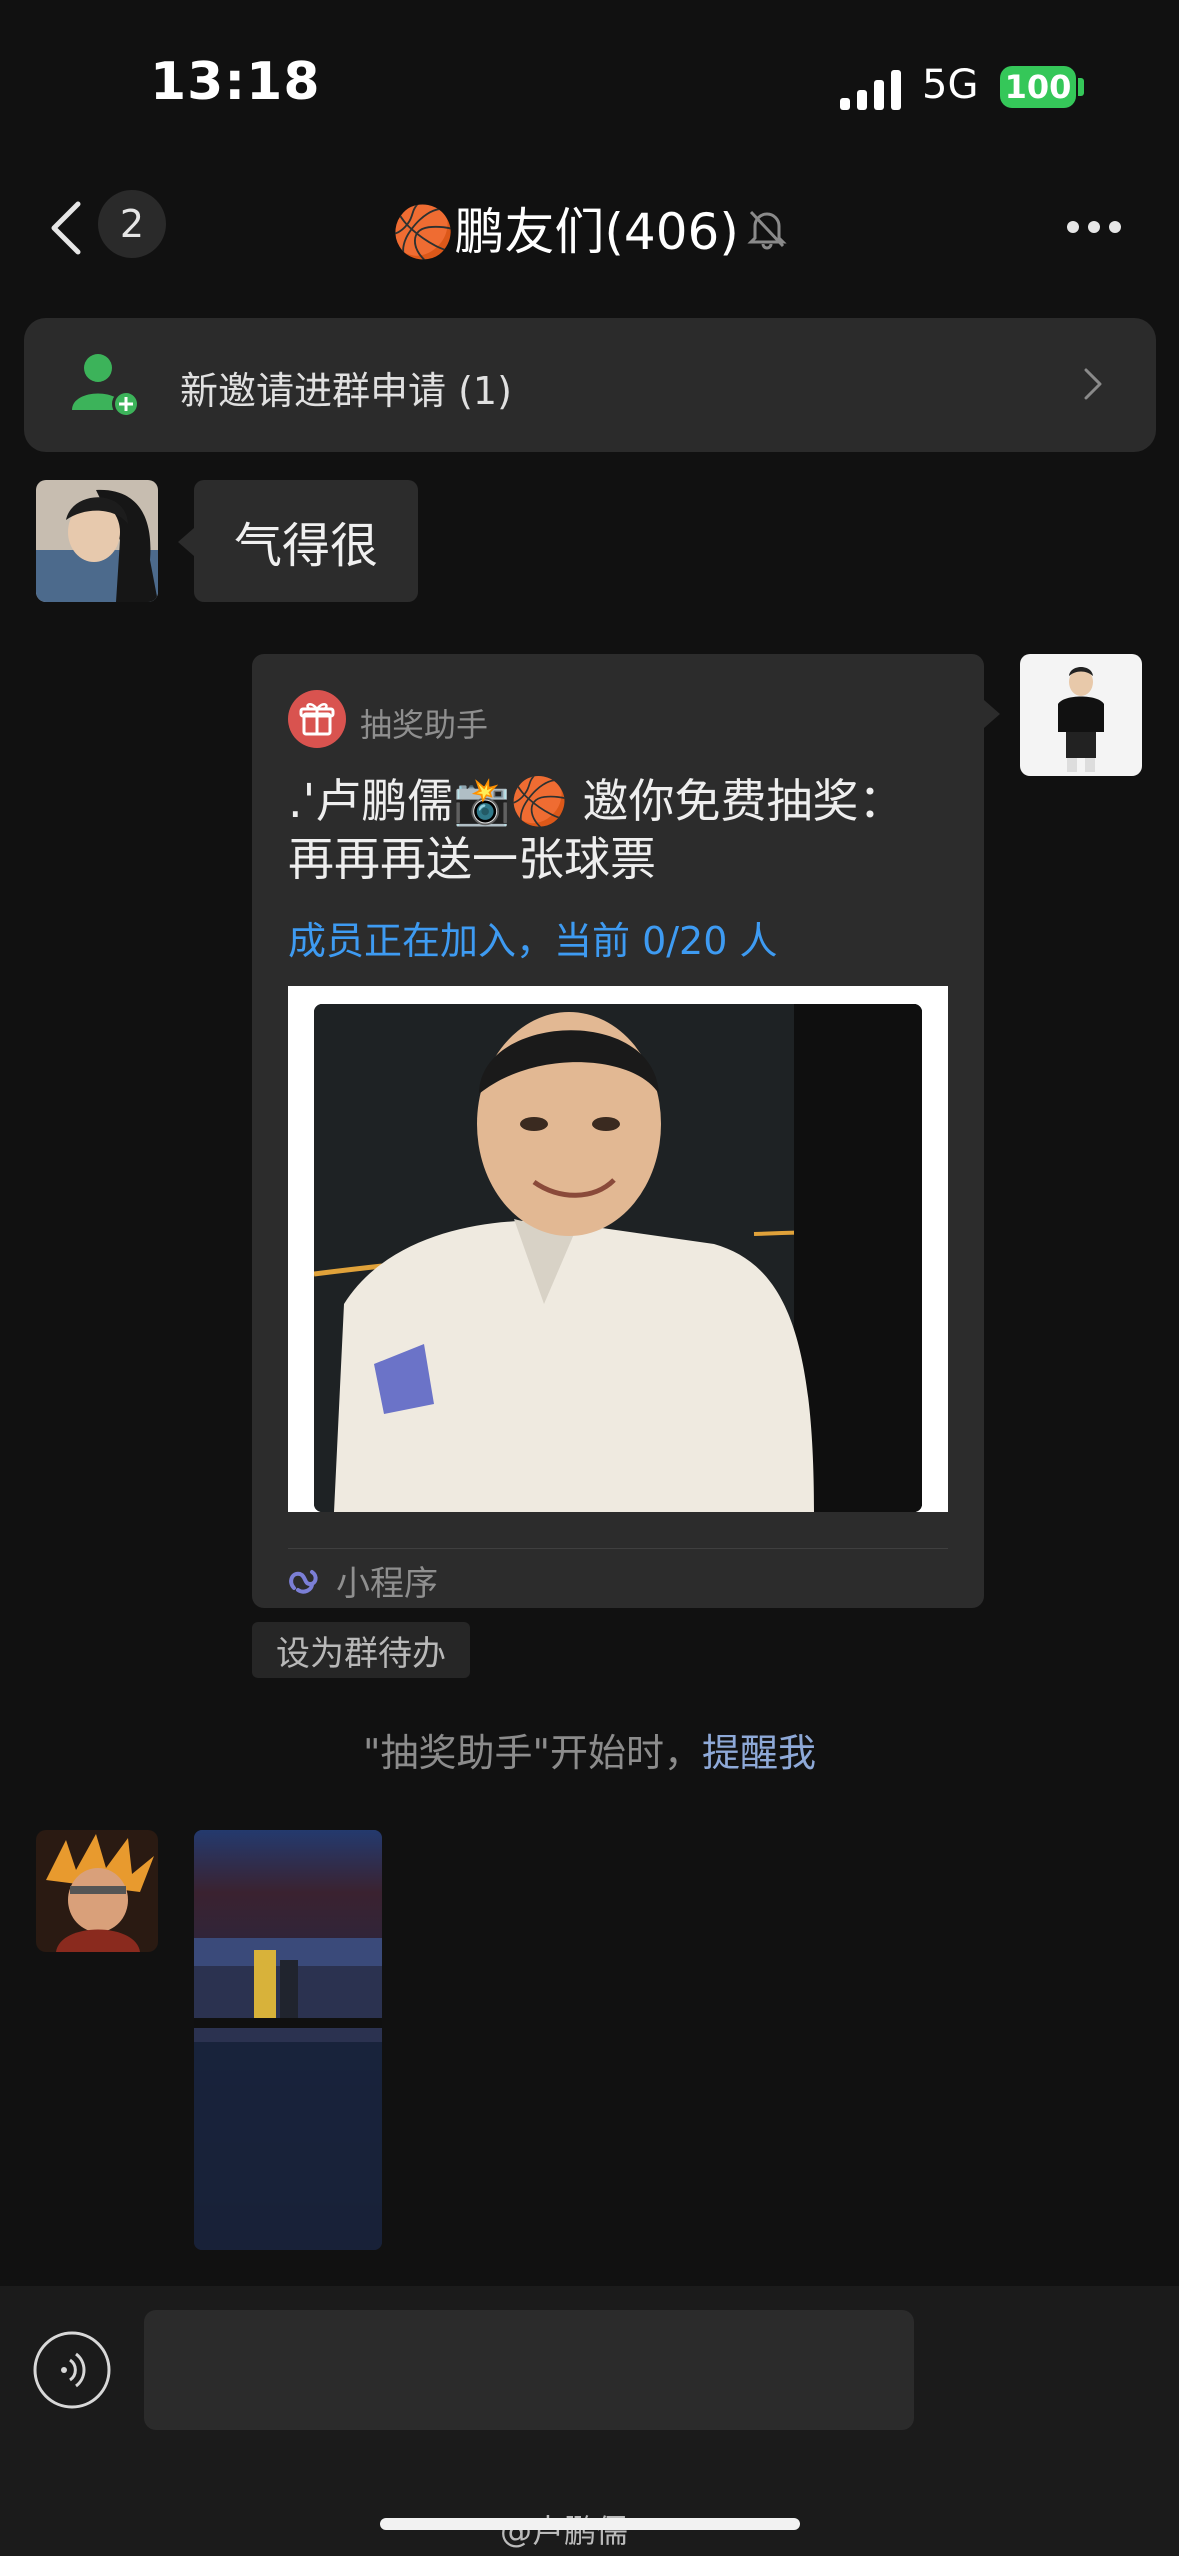 Image resolution: width=1179 pixels, height=2556 pixels. What do you see at coordinates (387, 1584) in the screenshot?
I see `mini-program-label: 小程序` at bounding box center [387, 1584].